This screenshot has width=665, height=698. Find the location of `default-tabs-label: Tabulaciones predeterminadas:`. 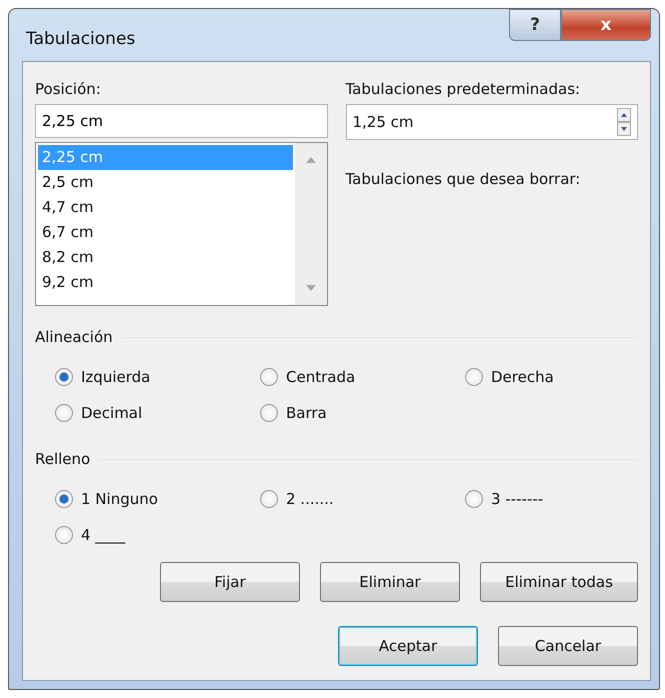

default-tabs-label: Tabulaciones predeterminadas: is located at coordinates (464, 89).